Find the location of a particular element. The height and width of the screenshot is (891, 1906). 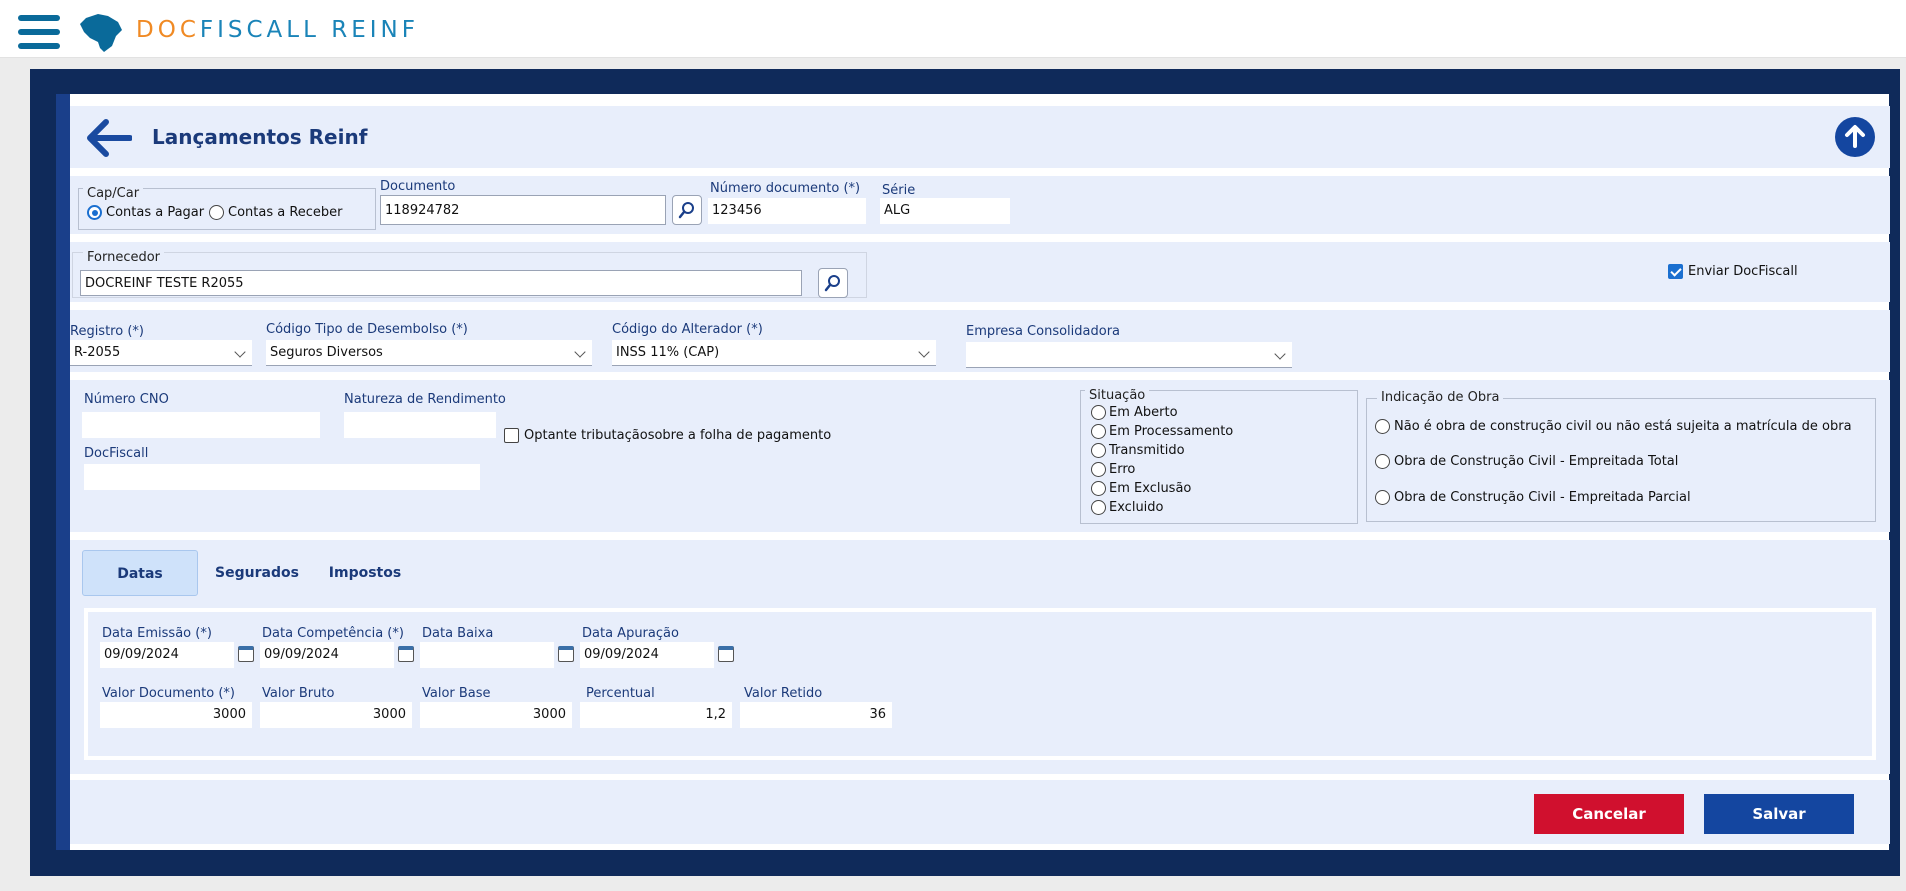

tab-datas: Datas is located at coordinates (140, 573).